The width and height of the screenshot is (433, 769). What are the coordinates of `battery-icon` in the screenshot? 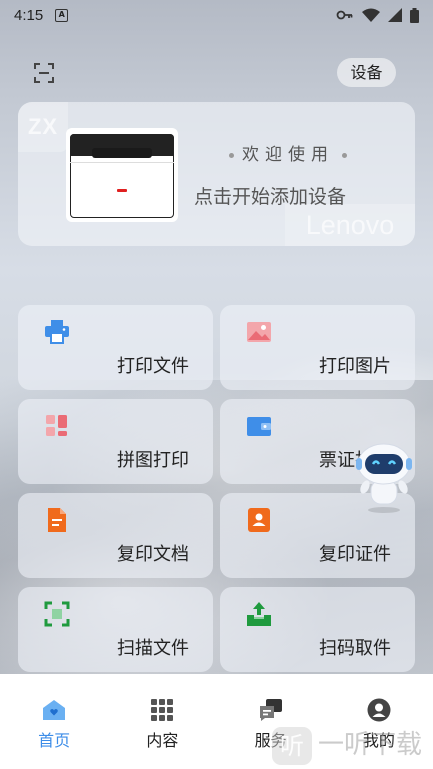 It's located at (414, 15).